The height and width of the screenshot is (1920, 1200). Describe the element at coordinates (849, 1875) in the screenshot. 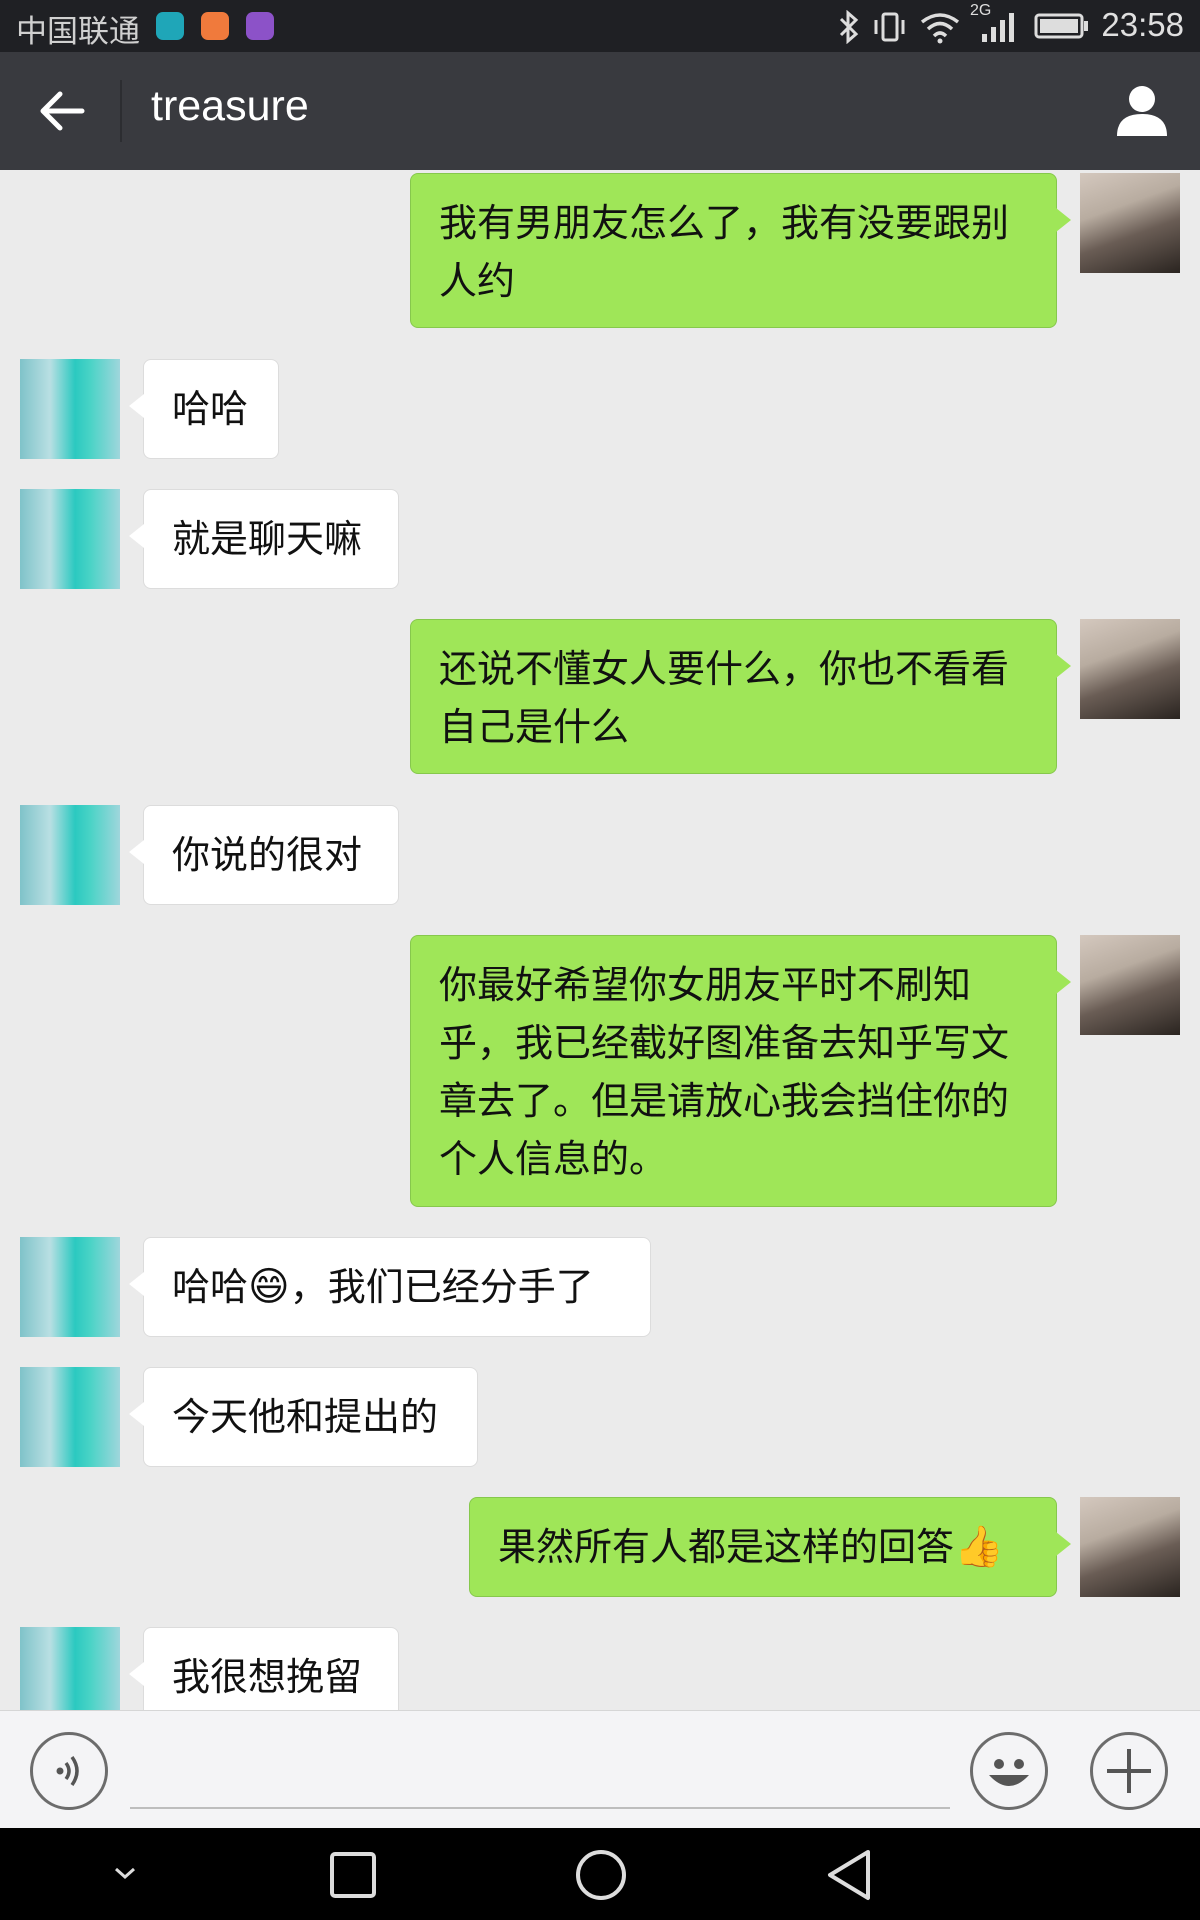

I see `back-triangle-icon` at that location.